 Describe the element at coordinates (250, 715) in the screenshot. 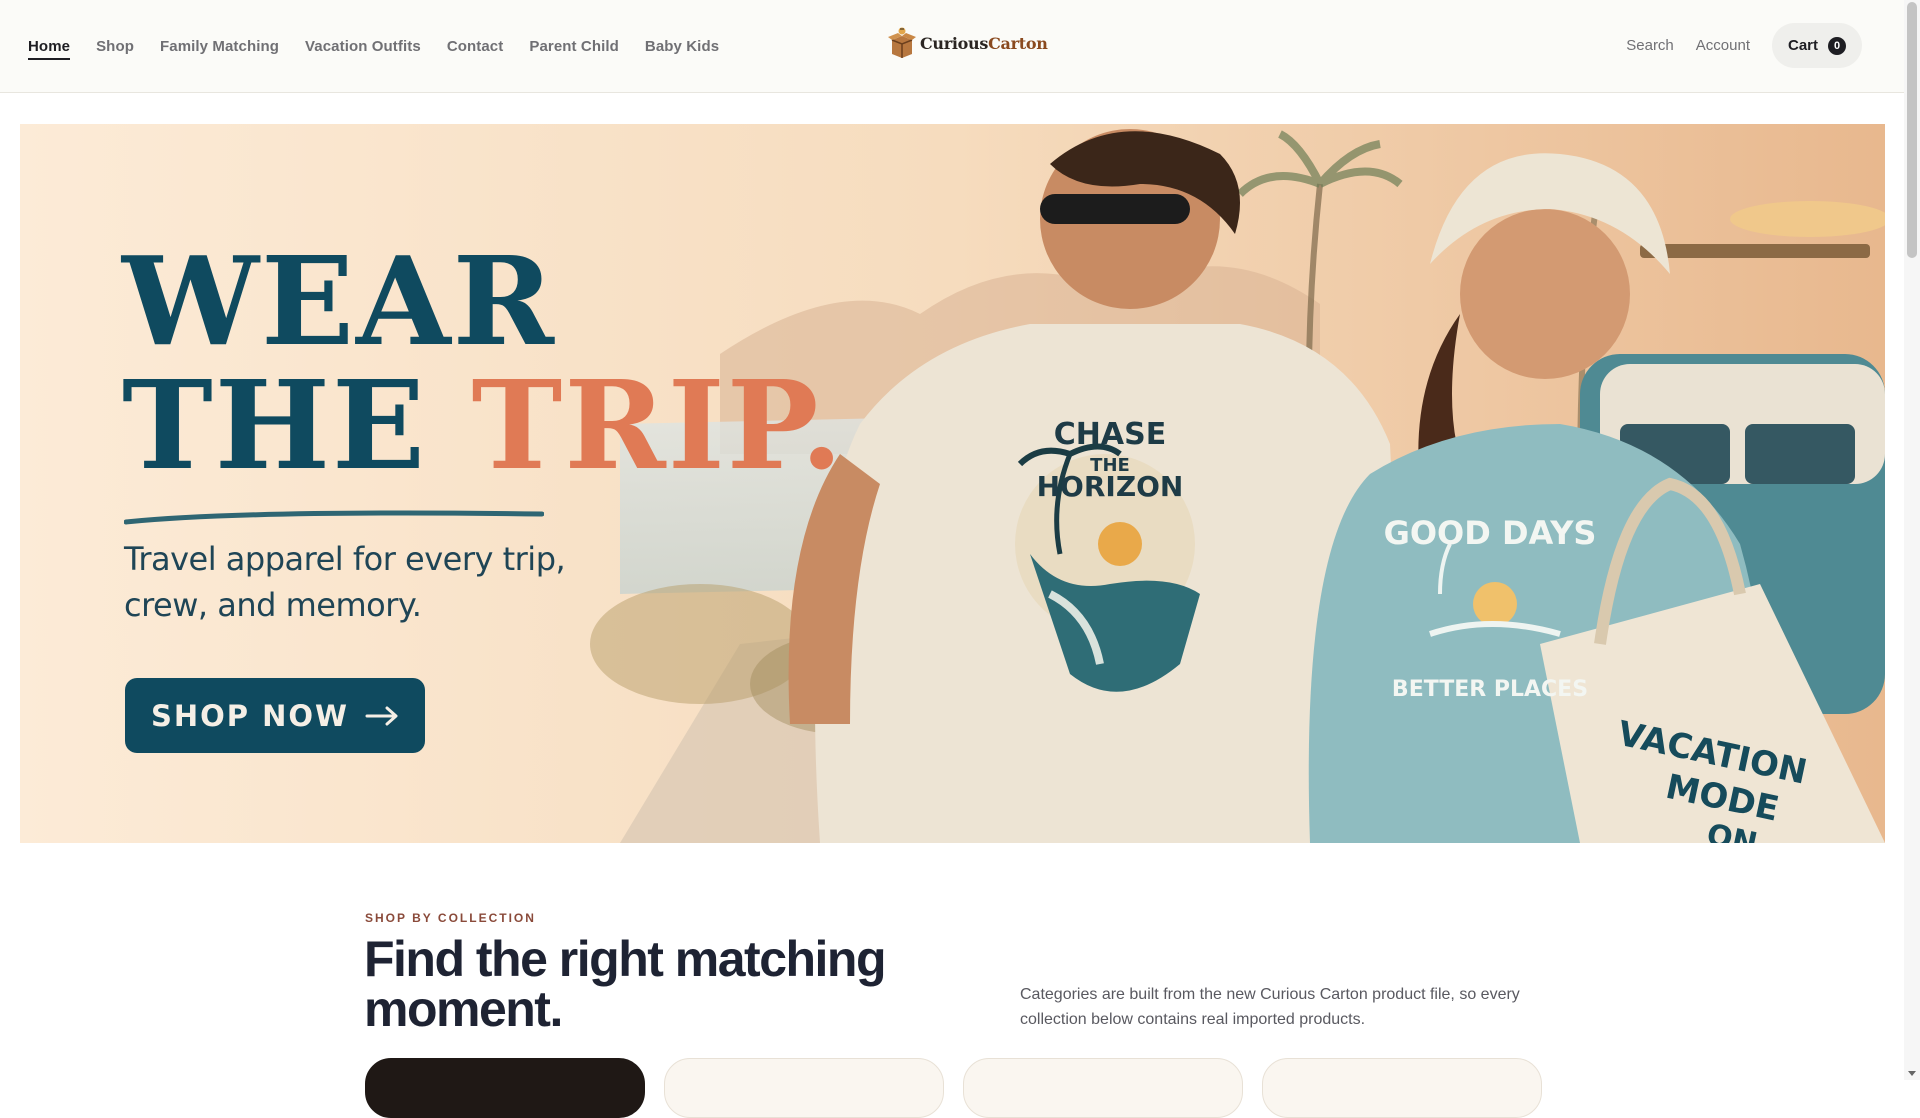

I see `shop-now-label: SHOP NOW` at that location.